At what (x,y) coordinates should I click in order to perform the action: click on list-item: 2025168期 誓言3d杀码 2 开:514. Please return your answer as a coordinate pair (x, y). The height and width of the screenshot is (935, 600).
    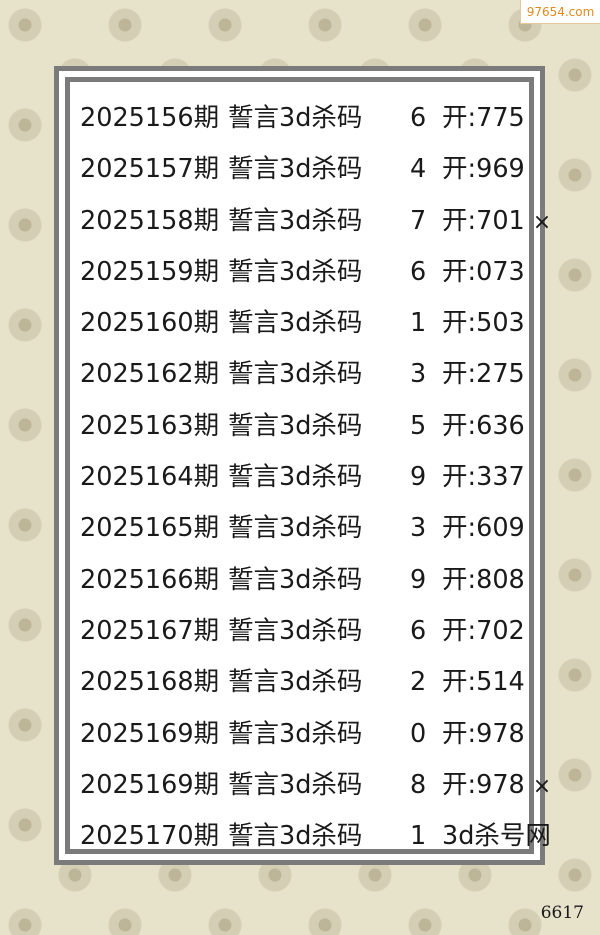
    Looking at the image, I should click on (304, 687).